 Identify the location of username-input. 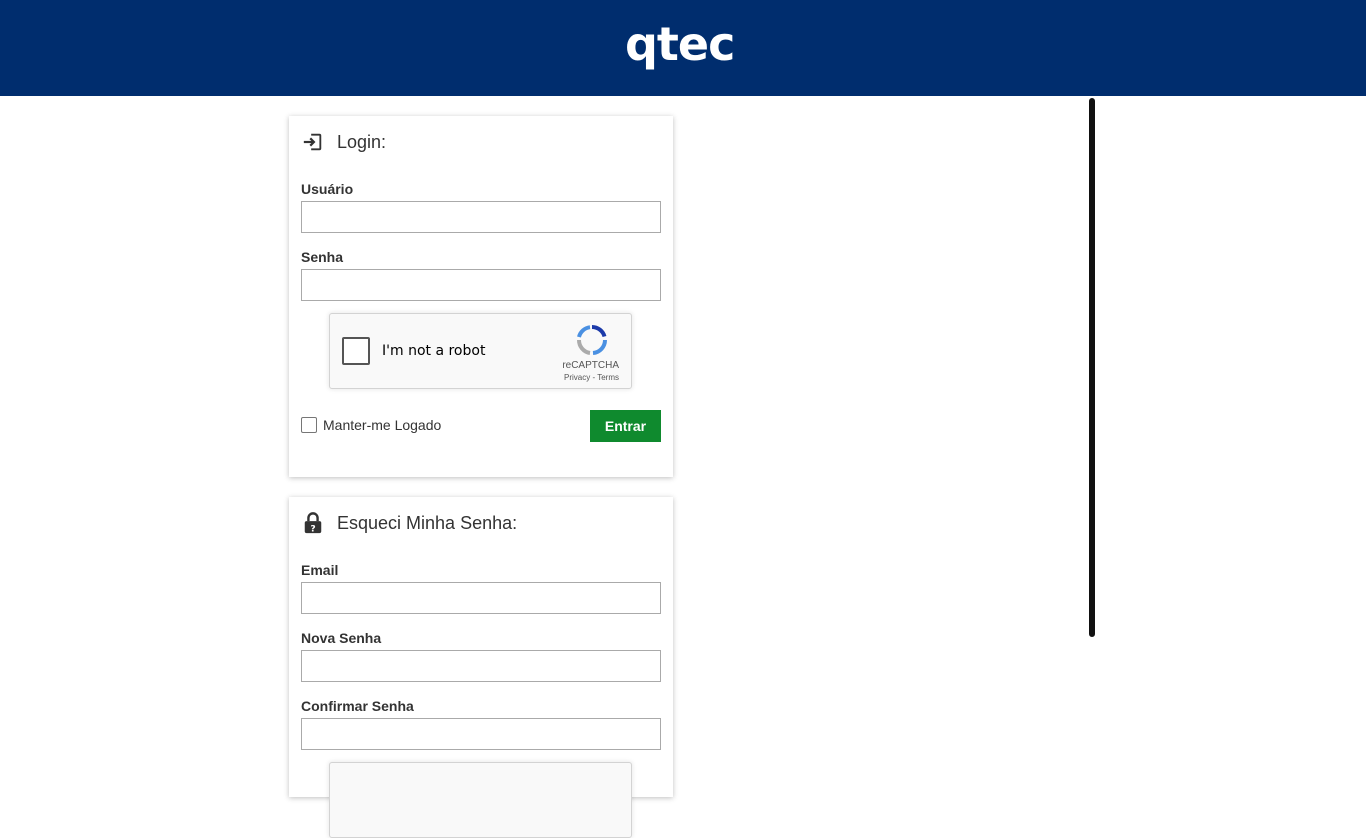
(481, 217).